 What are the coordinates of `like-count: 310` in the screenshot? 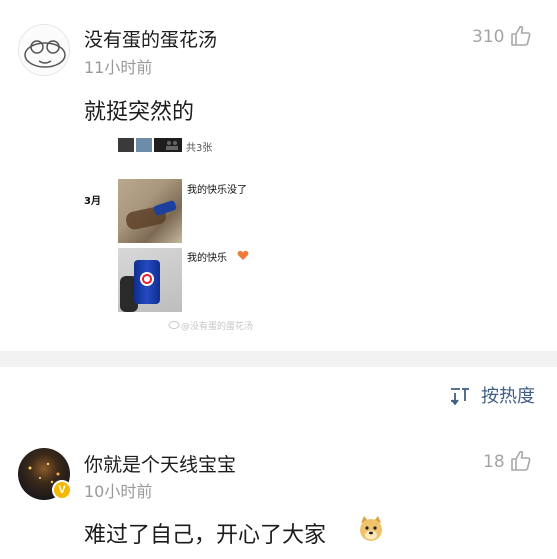 It's located at (488, 37).